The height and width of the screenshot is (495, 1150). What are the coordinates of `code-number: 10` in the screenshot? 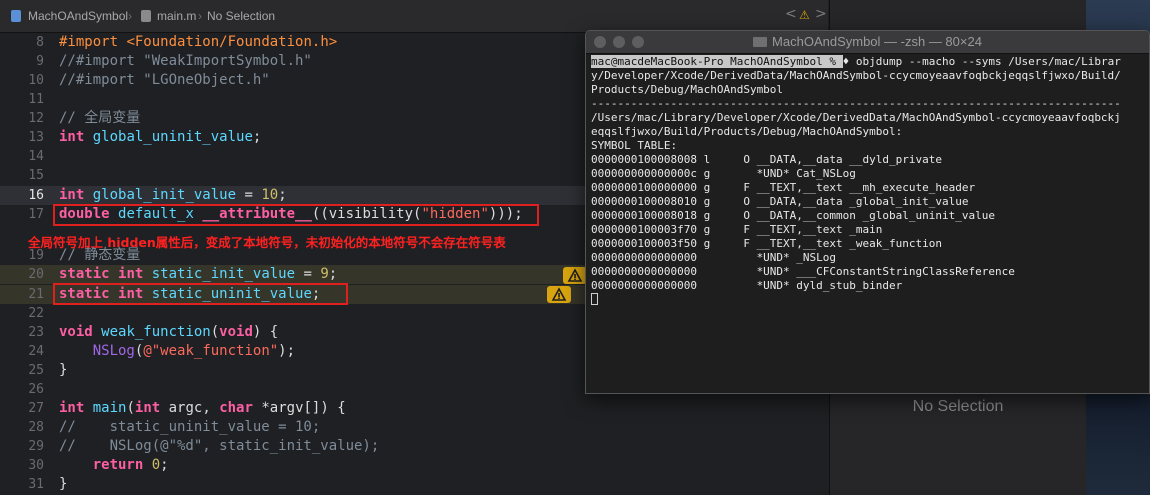 It's located at (270, 195).